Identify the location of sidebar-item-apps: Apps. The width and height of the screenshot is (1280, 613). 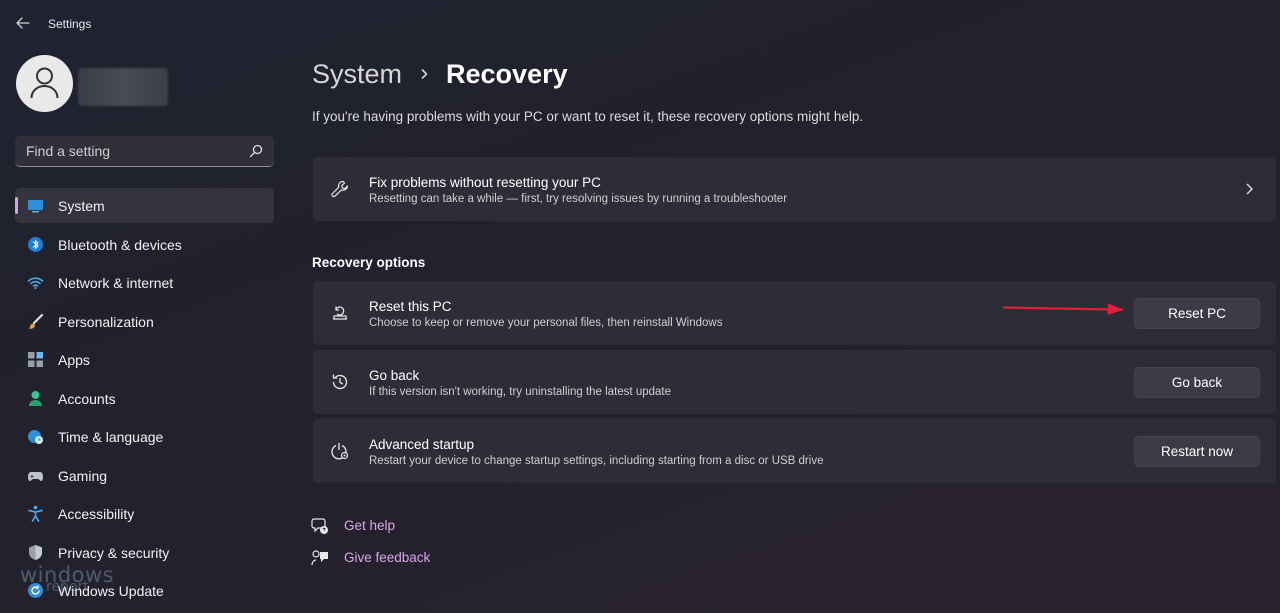
(144, 359).